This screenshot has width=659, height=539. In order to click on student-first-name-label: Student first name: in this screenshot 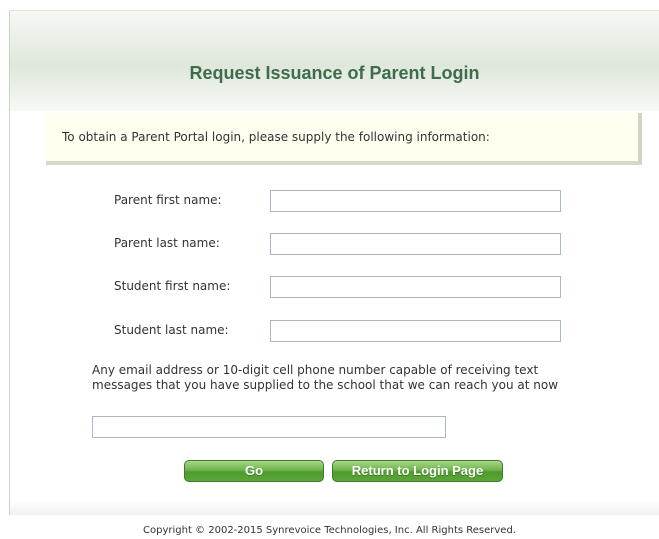, I will do `click(172, 286)`.